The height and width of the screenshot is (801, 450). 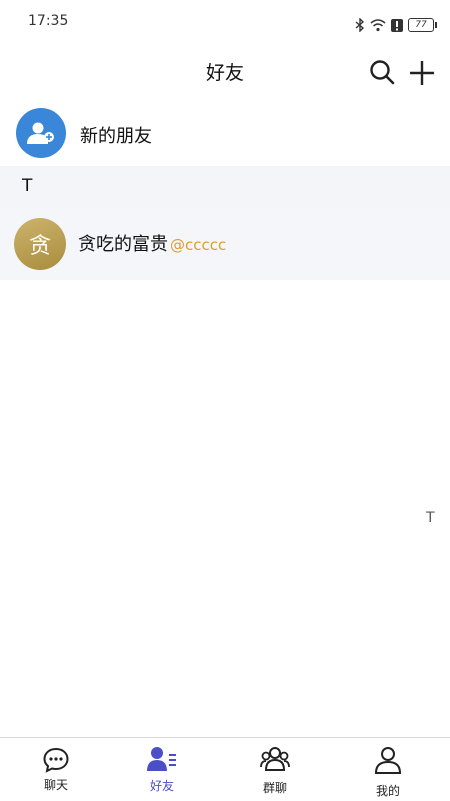 I want to click on tab-friends: 好友, so click(x=162, y=769).